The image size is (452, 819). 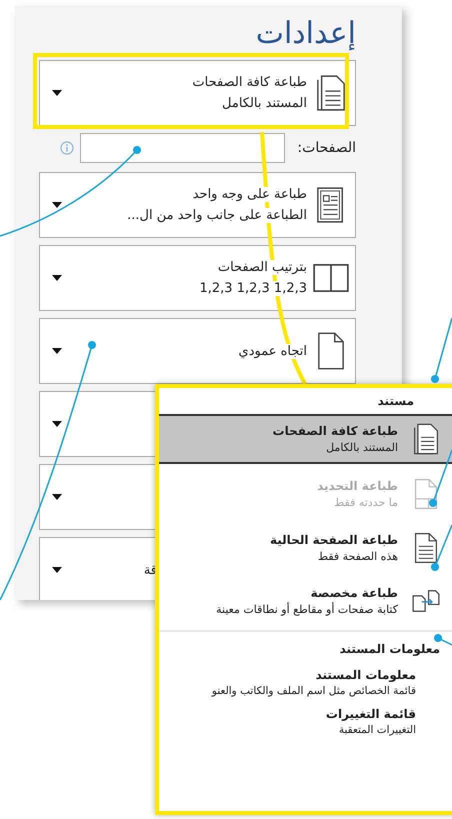 I want to click on menu-item-subtitle: المستند بالكامل, so click(x=361, y=447).